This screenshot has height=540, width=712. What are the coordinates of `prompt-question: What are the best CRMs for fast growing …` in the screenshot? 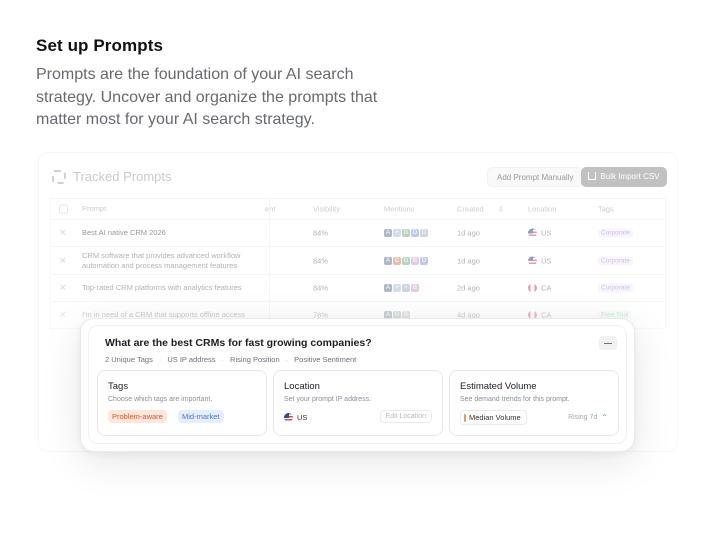 It's located at (238, 343).